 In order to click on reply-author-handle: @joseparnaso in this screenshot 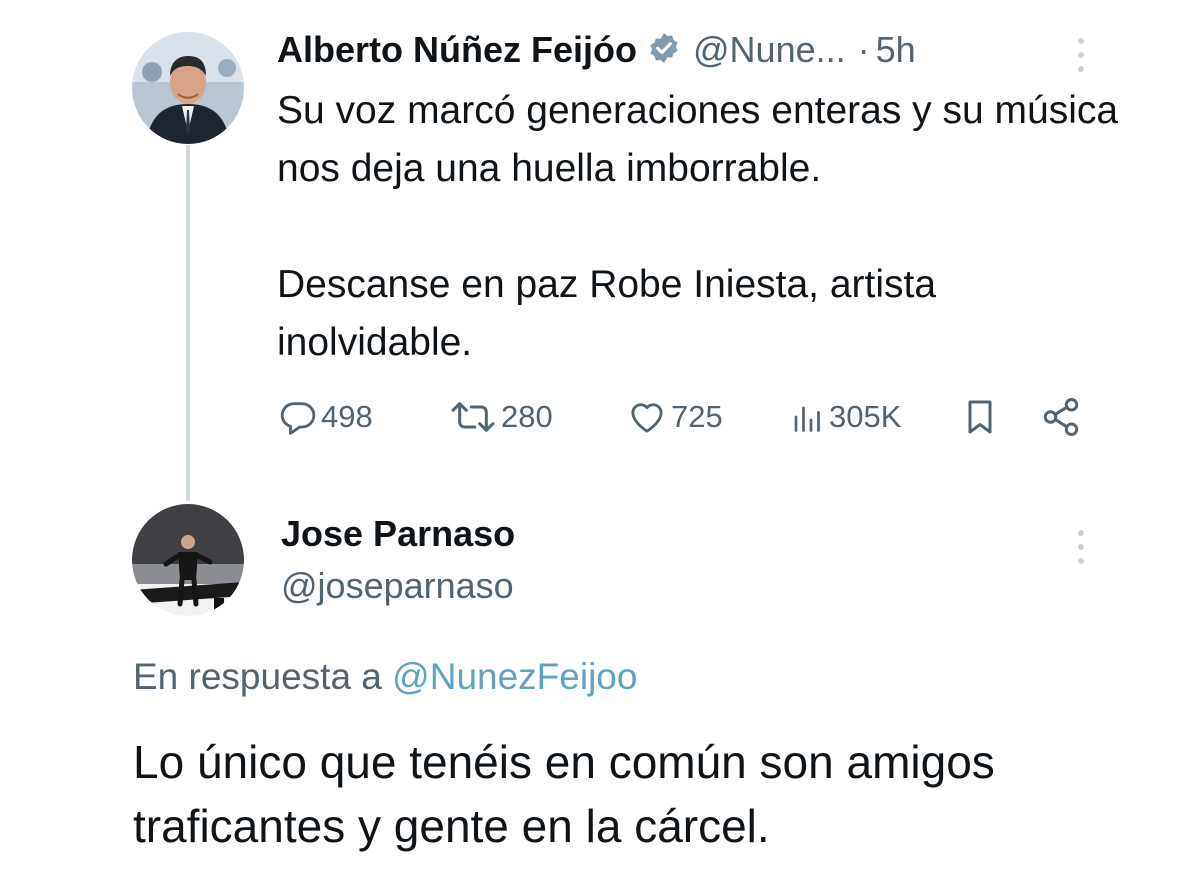, I will do `click(397, 586)`.